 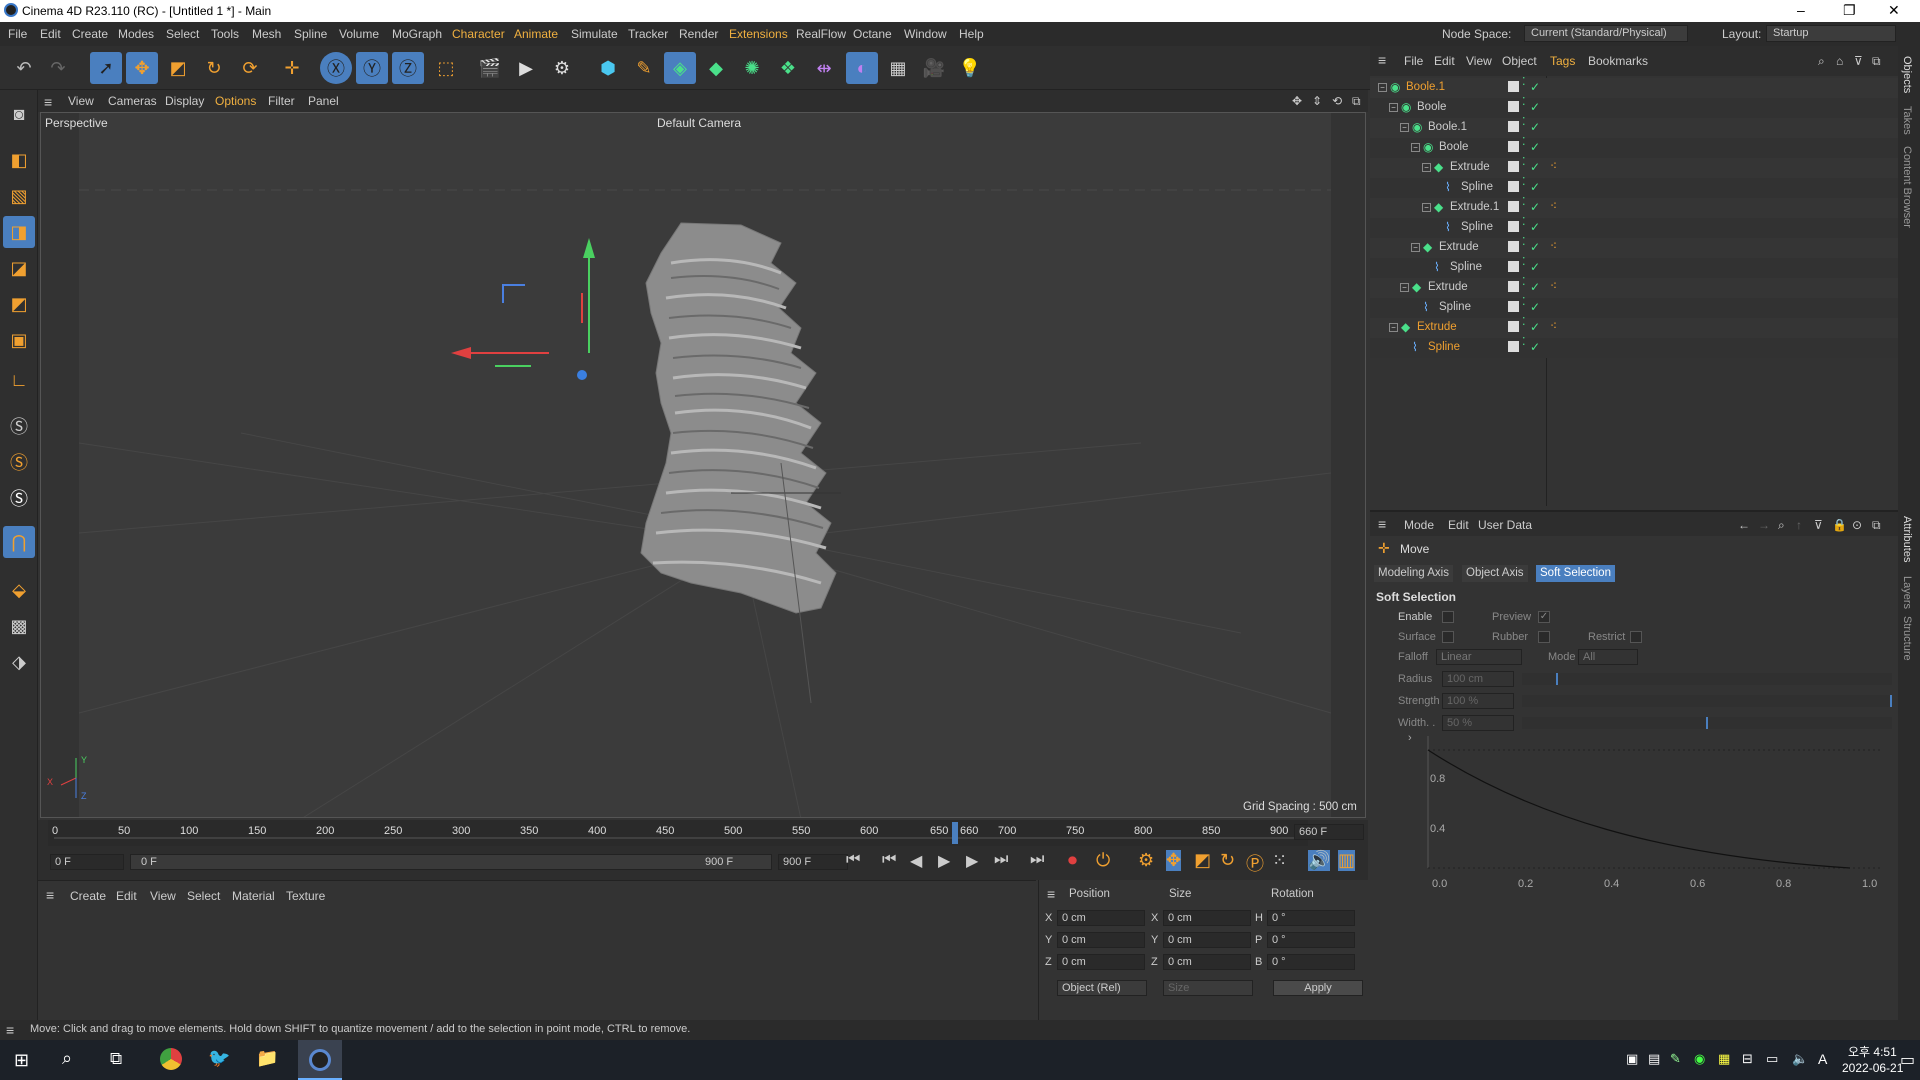 I want to click on record-keys-icon: ⏺, so click(x=1072, y=860).